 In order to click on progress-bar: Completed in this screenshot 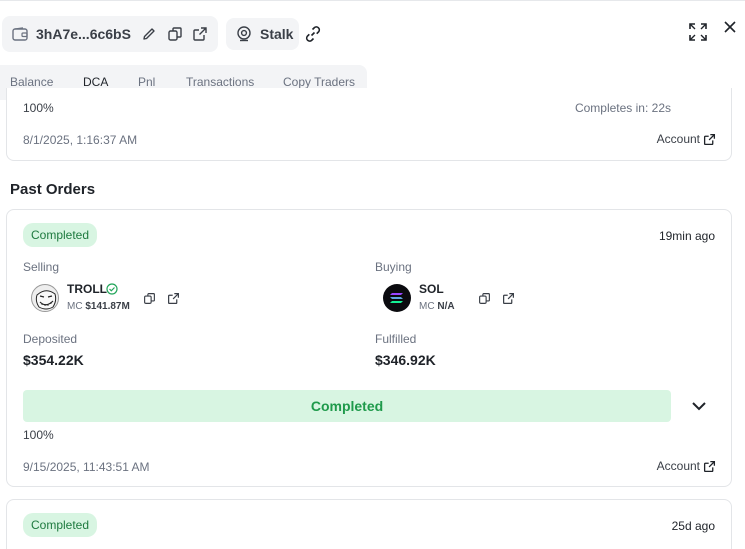, I will do `click(347, 406)`.